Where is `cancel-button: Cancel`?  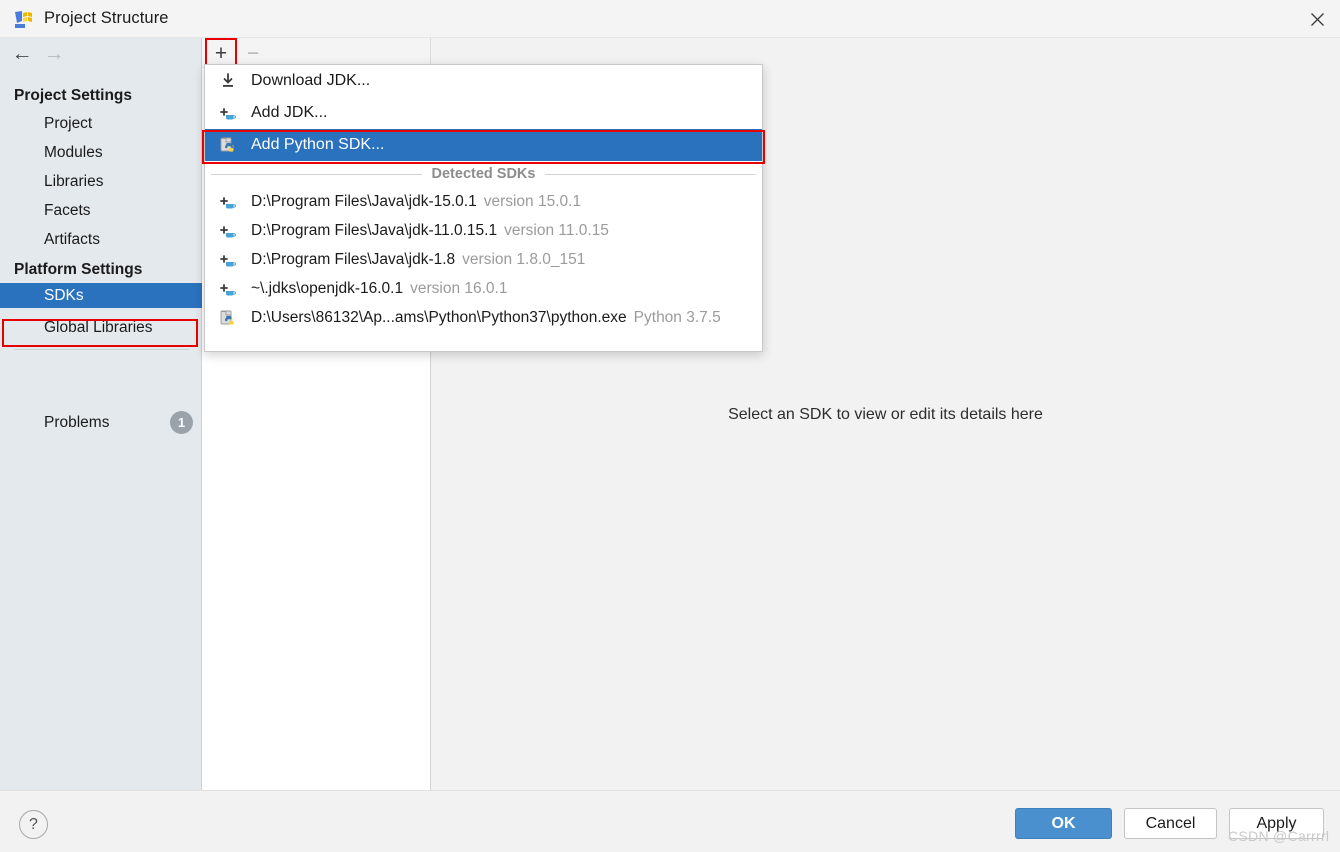 cancel-button: Cancel is located at coordinates (1170, 823).